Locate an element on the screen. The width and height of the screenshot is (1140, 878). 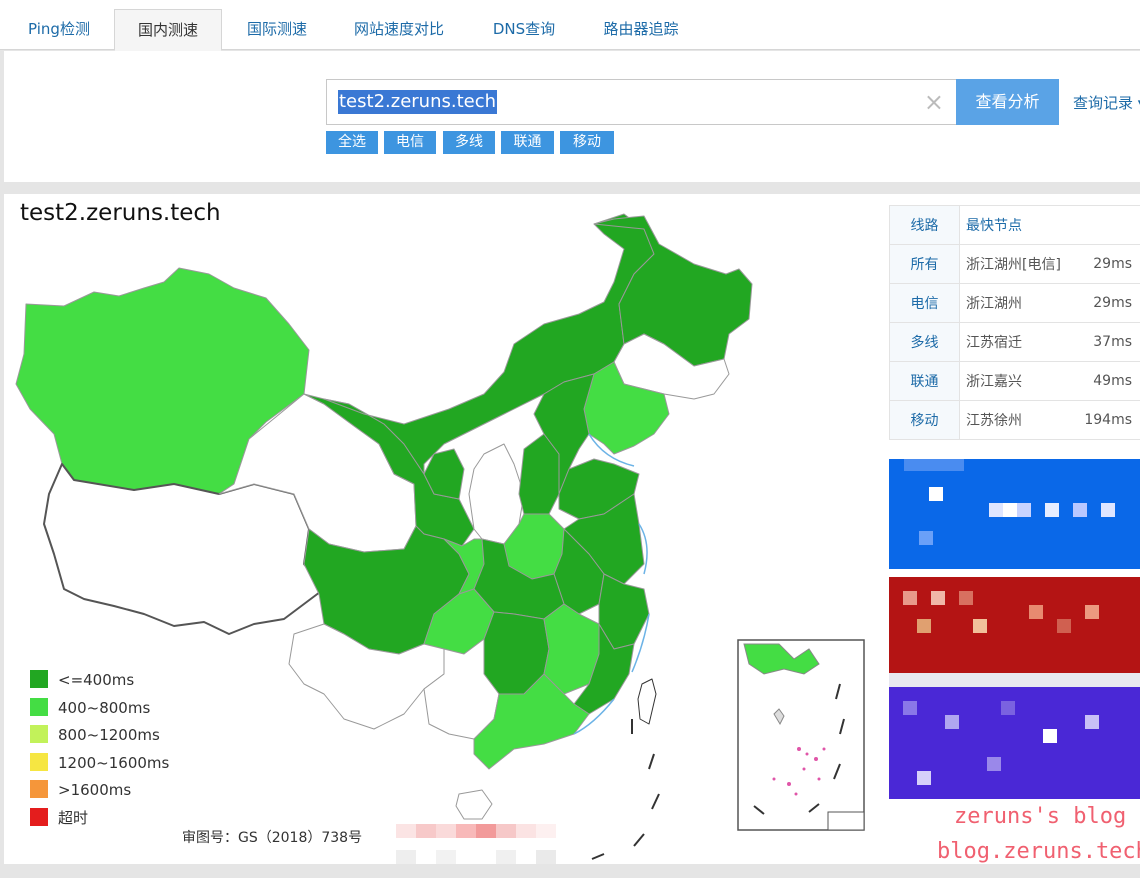
node-cell: 浙江湖州 is located at coordinates (1015, 303).